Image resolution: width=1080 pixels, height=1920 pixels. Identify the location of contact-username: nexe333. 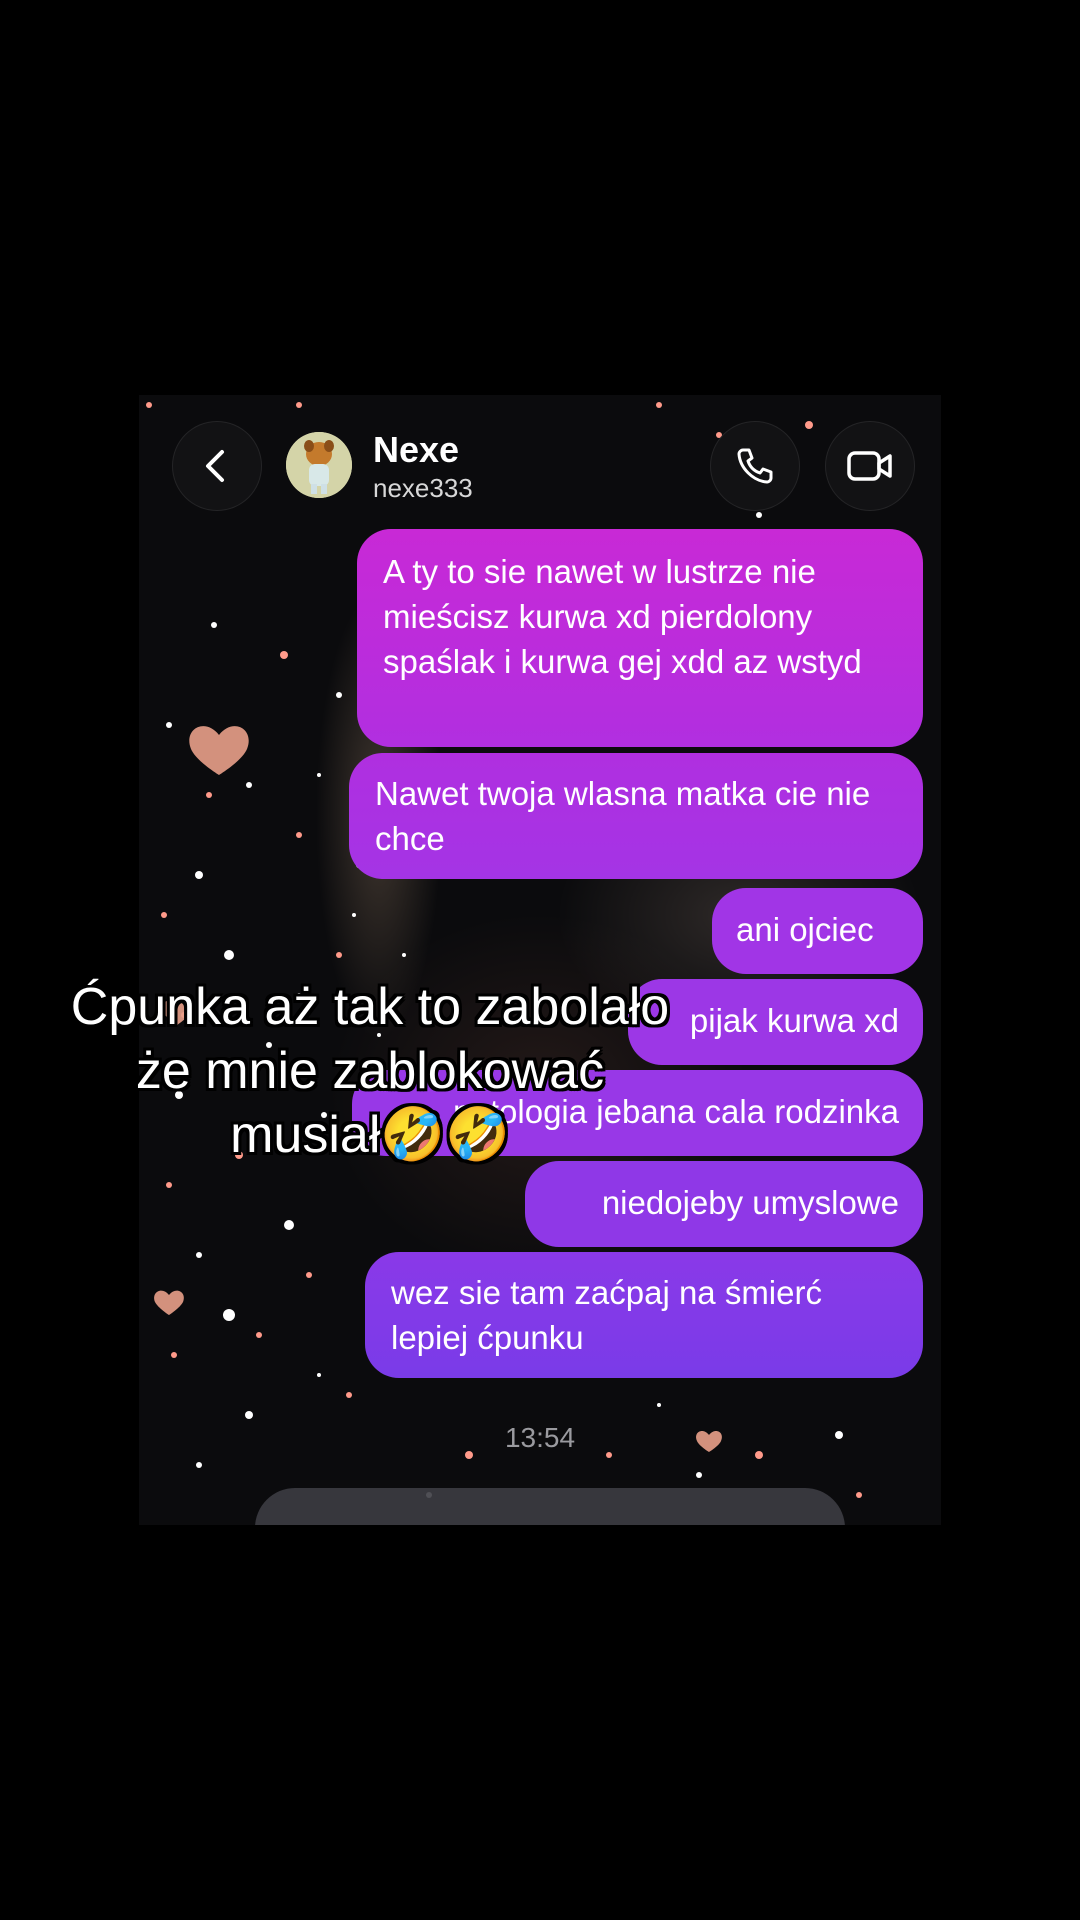
(423, 488).